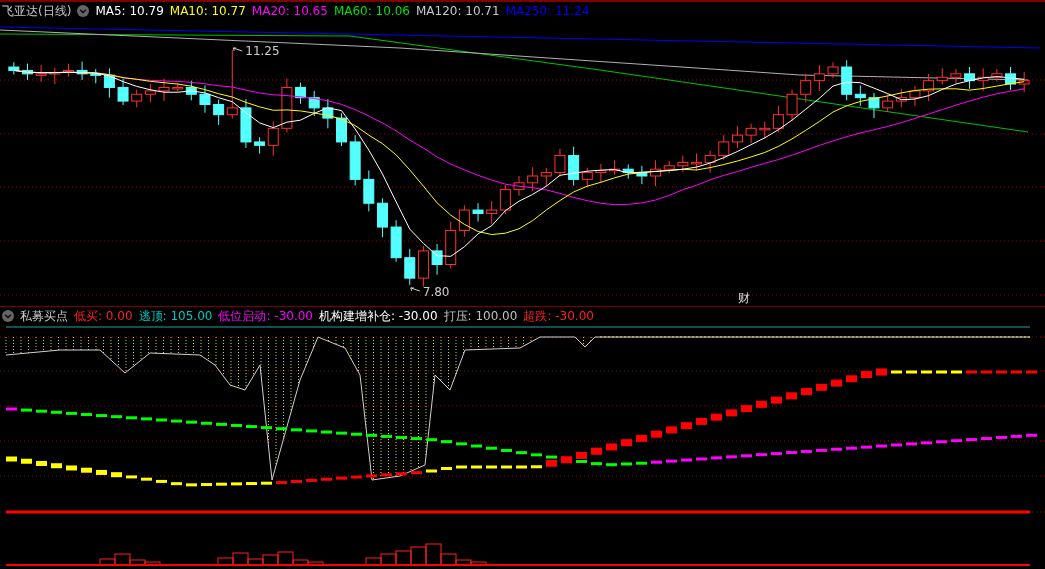  Describe the element at coordinates (289, 11) in the screenshot. I see `indicator-value: MA20: 10.65` at that location.